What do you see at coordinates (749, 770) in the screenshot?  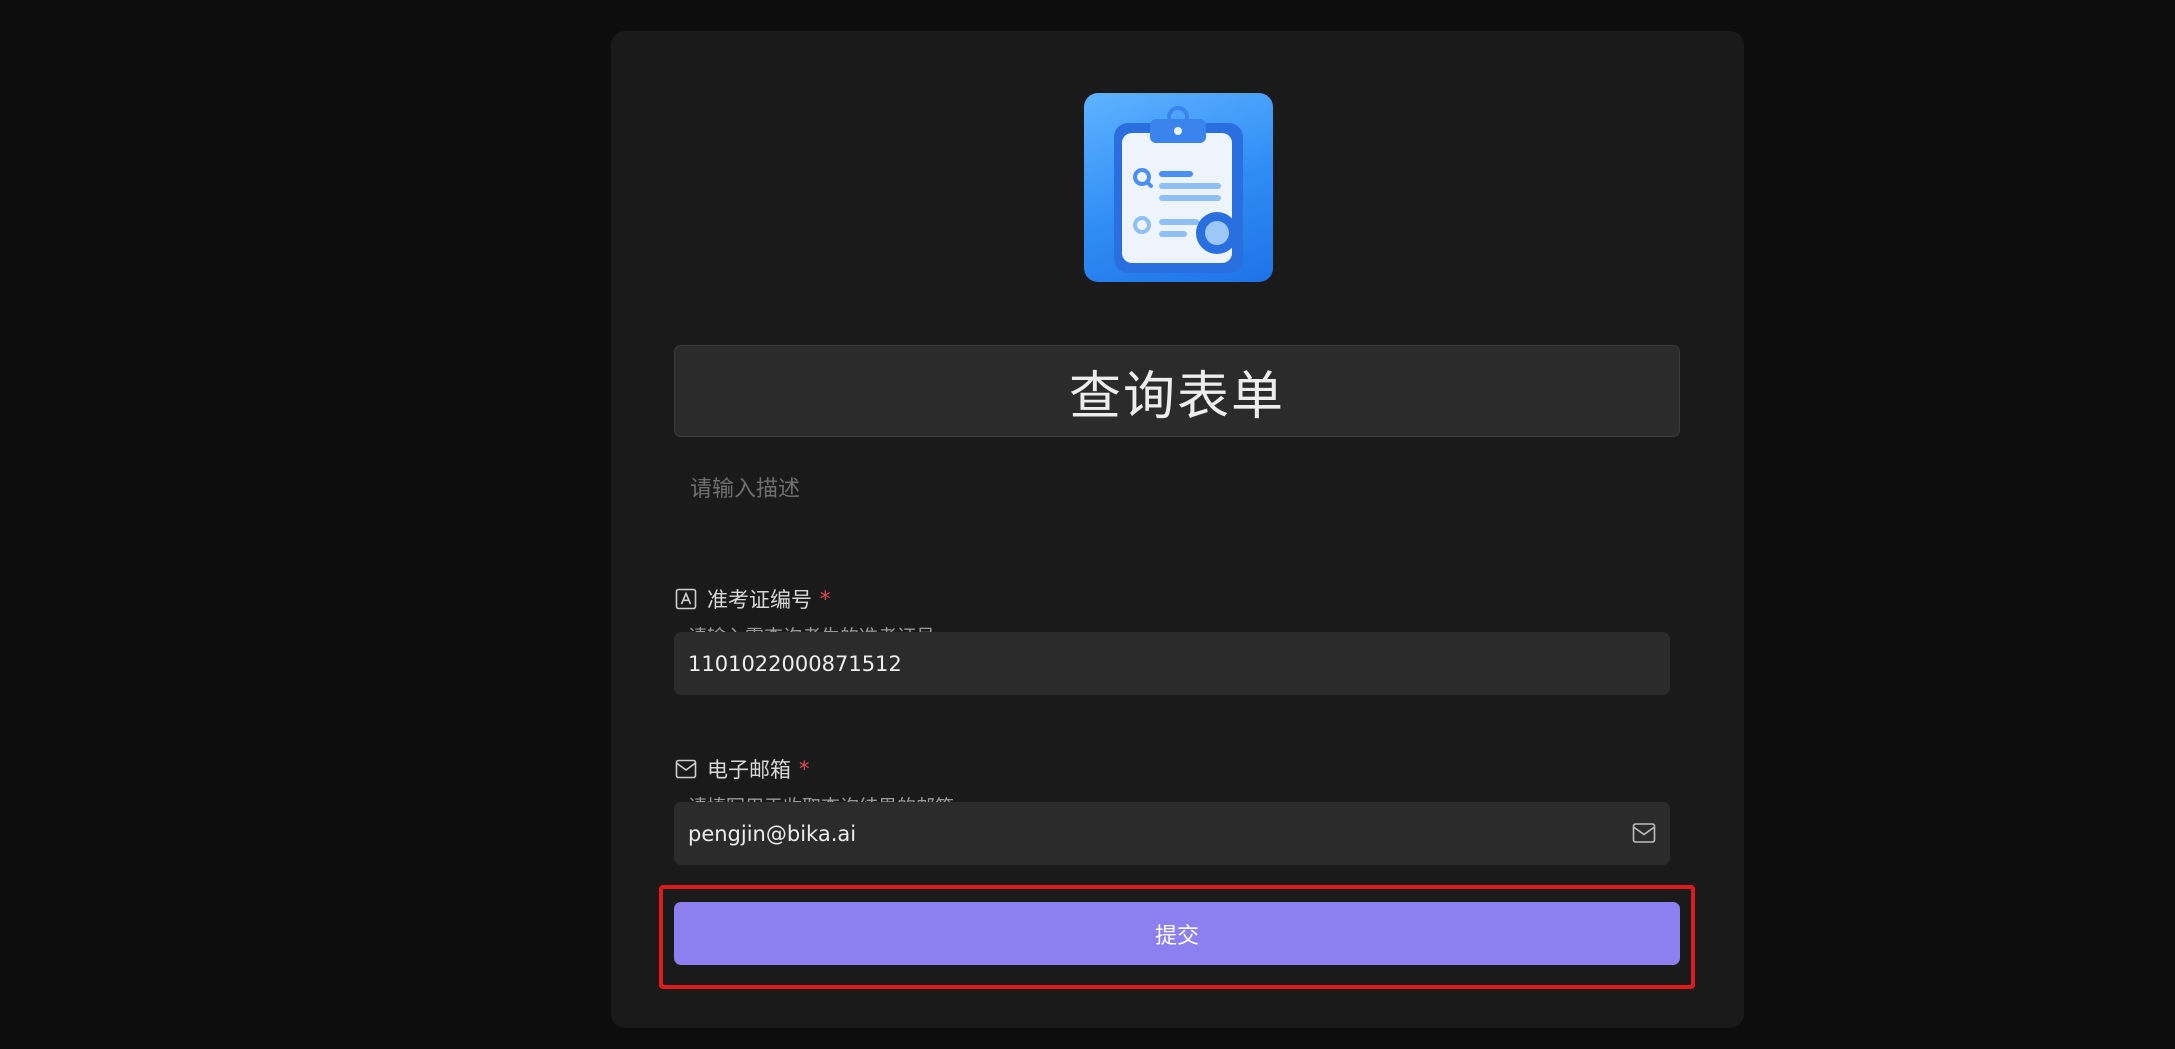 I see `field-label-text: 电子邮箱` at bounding box center [749, 770].